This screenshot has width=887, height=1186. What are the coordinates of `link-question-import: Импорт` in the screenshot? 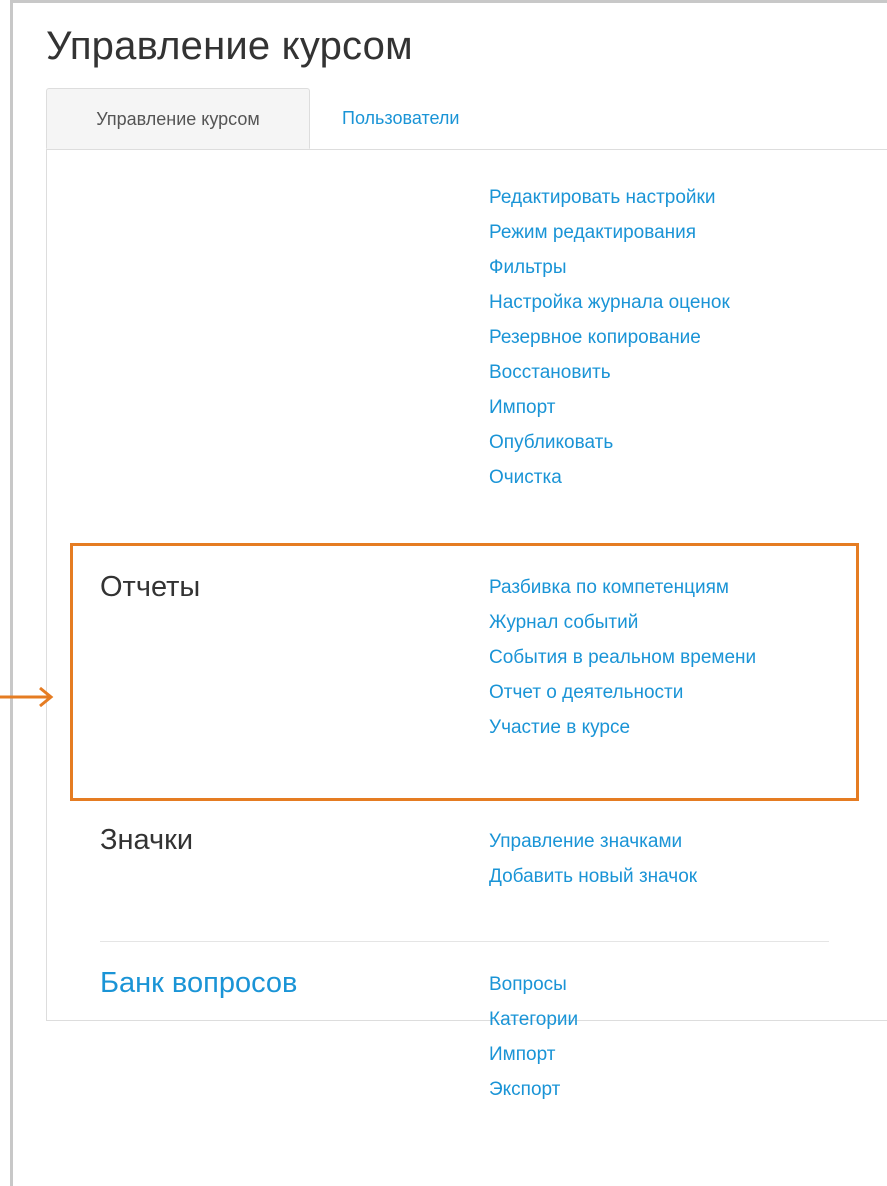 It's located at (533, 1054).